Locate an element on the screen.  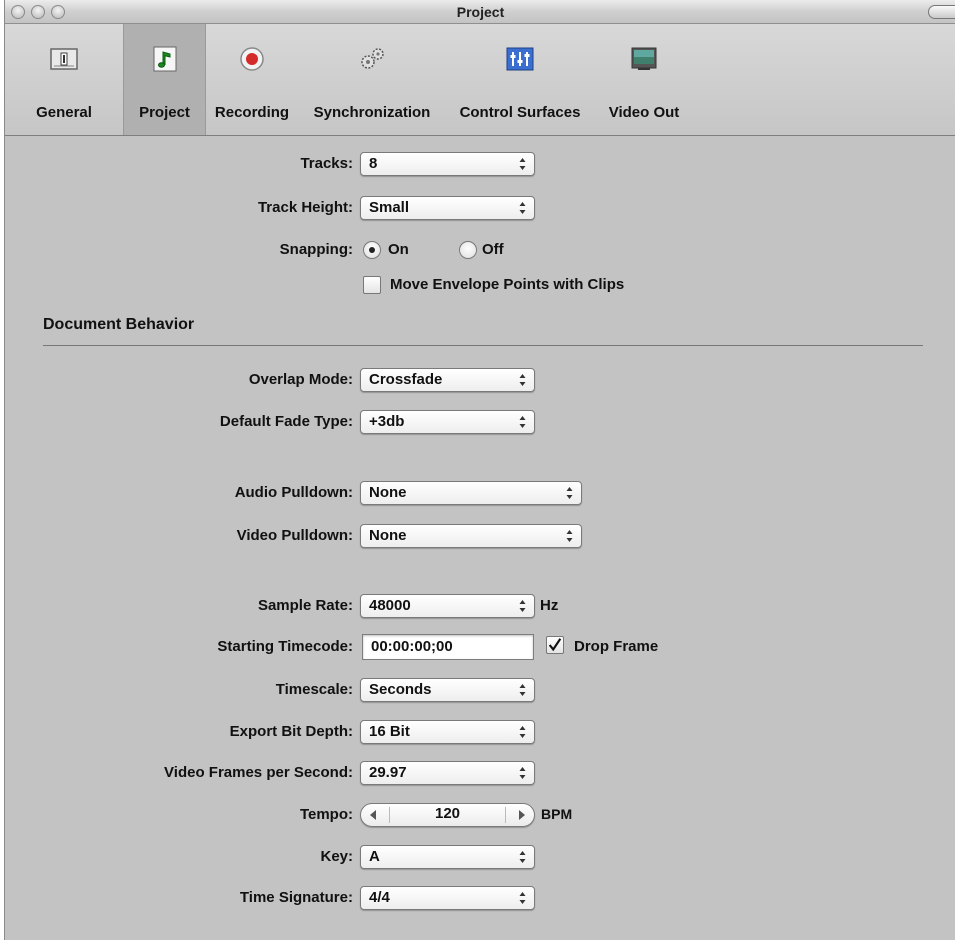
key-popup: A is located at coordinates (447, 857).